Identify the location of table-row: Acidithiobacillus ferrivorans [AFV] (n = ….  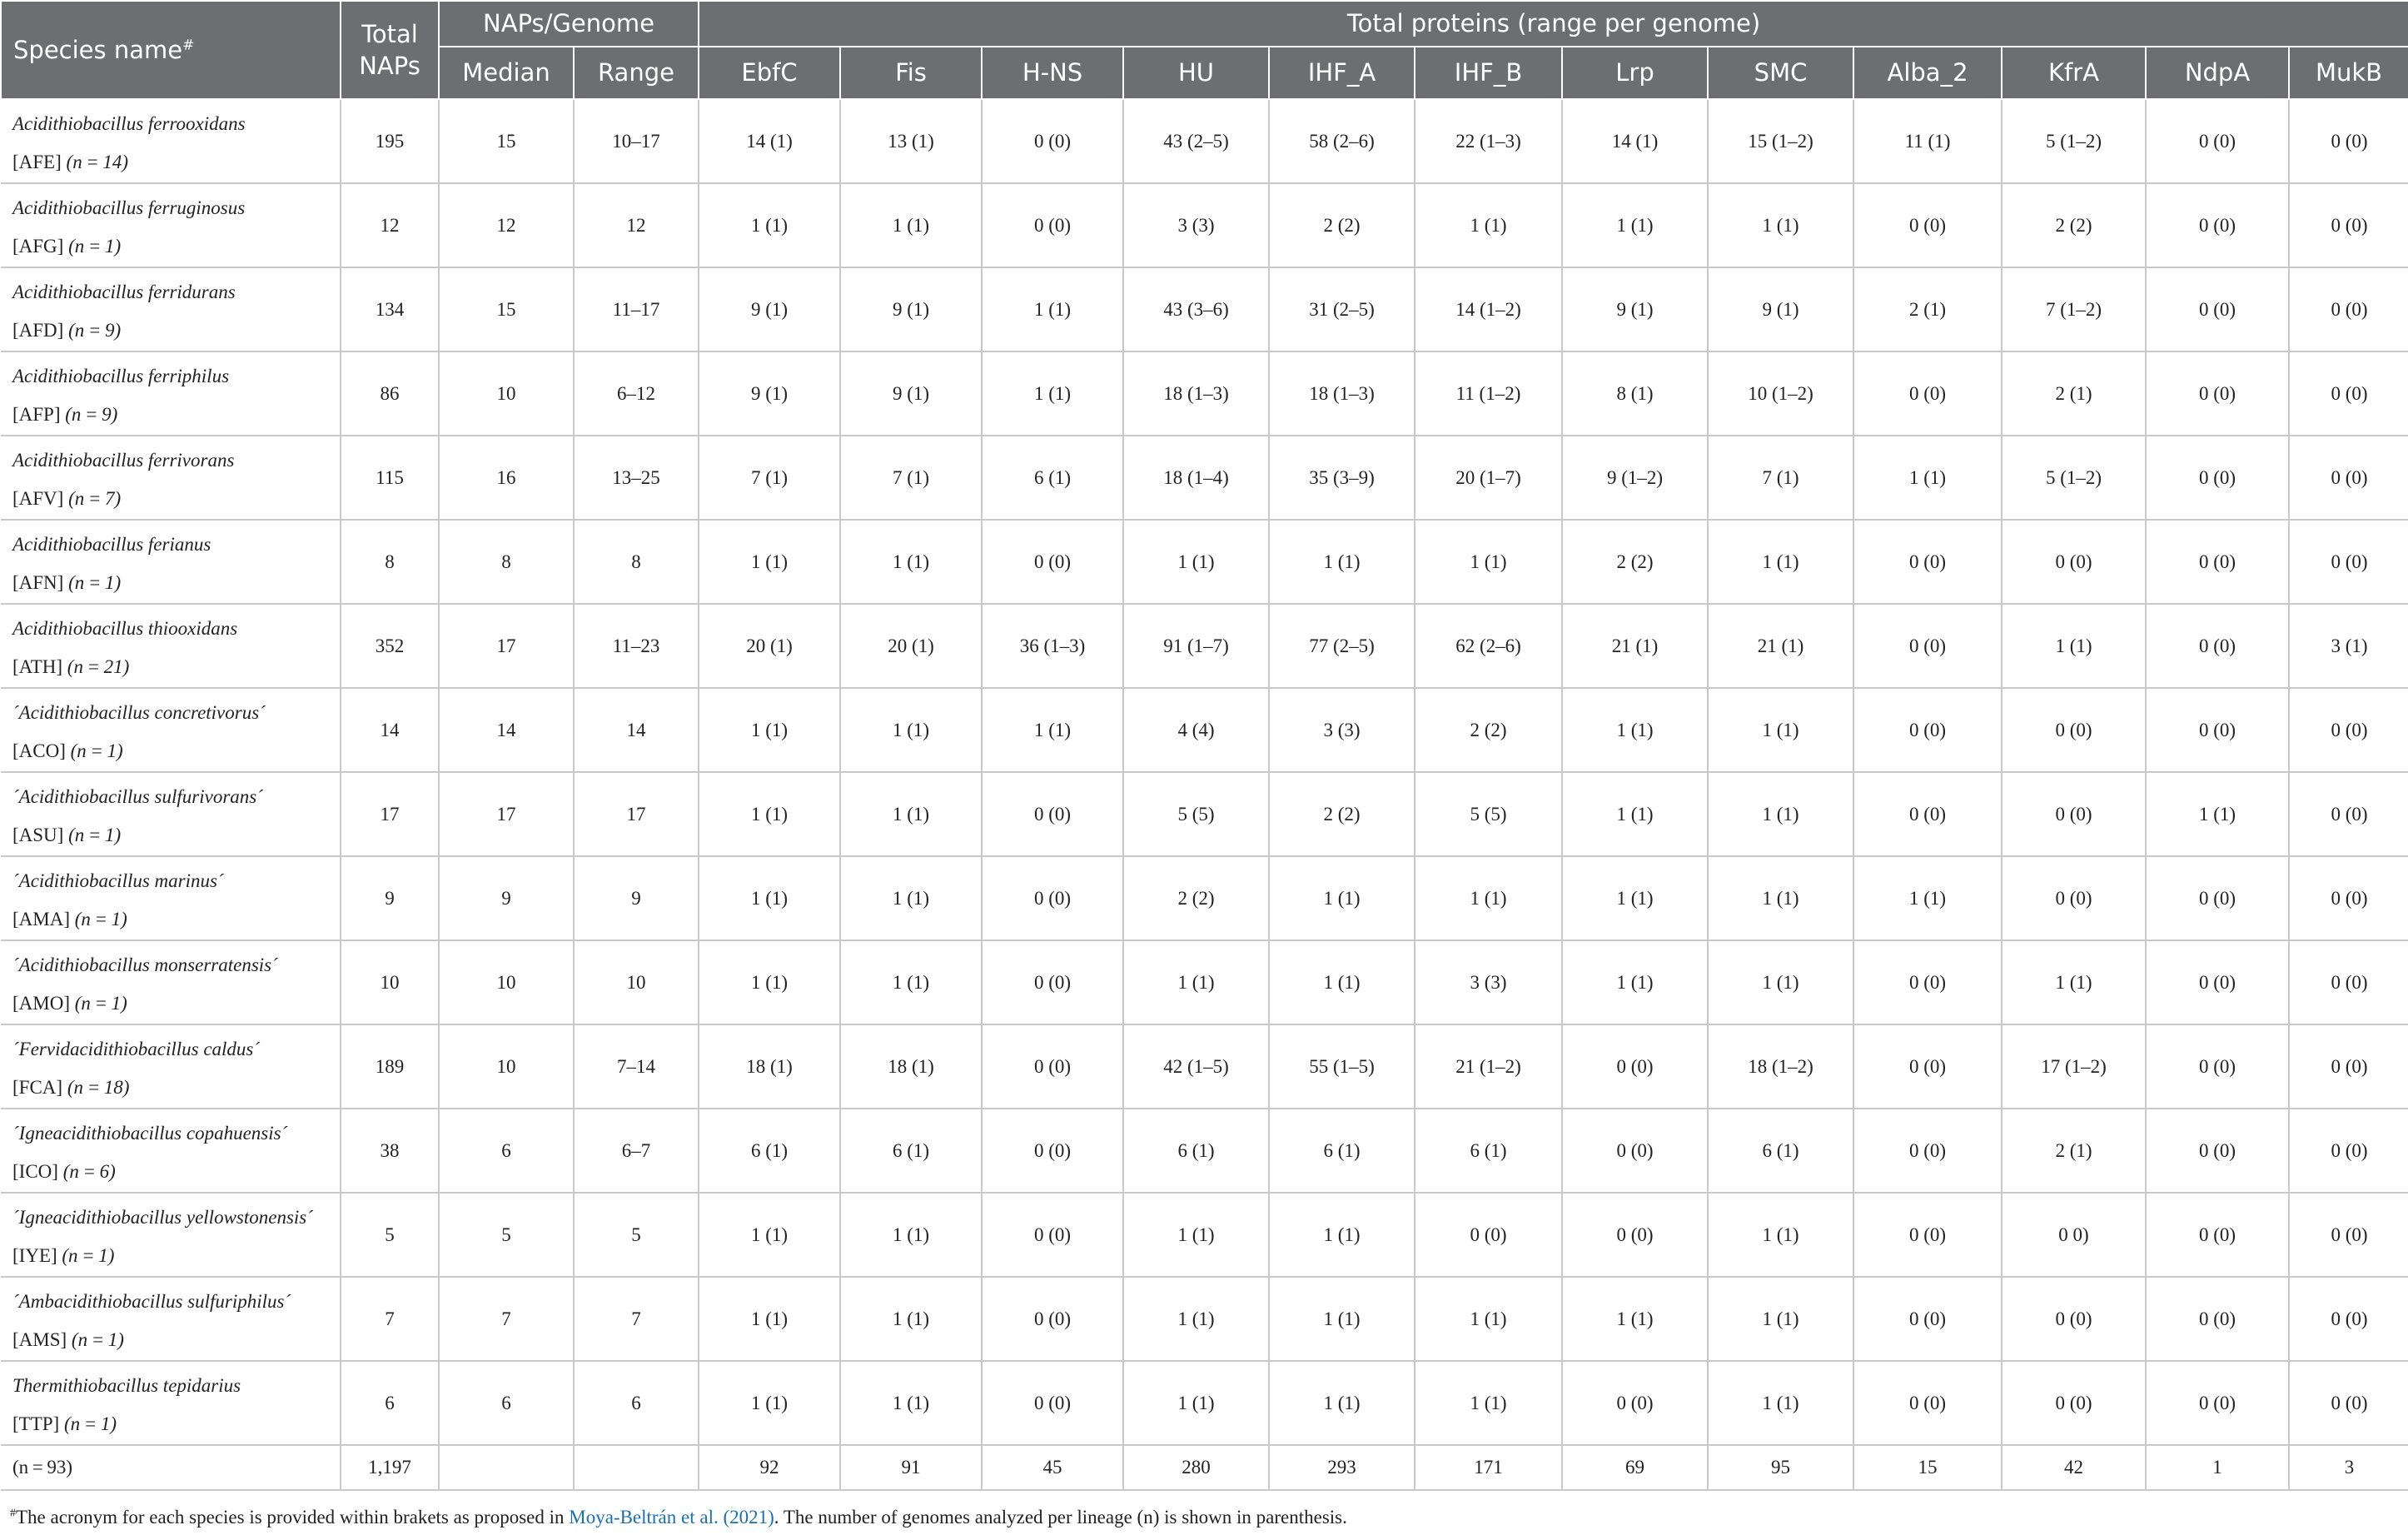
(1204, 479).